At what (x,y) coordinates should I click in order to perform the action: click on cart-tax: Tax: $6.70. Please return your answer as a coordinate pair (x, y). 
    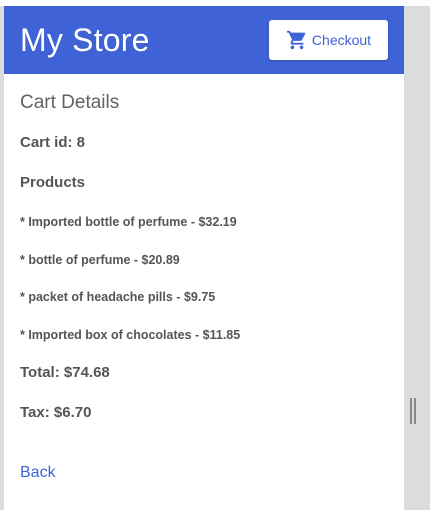
    Looking at the image, I should click on (56, 412).